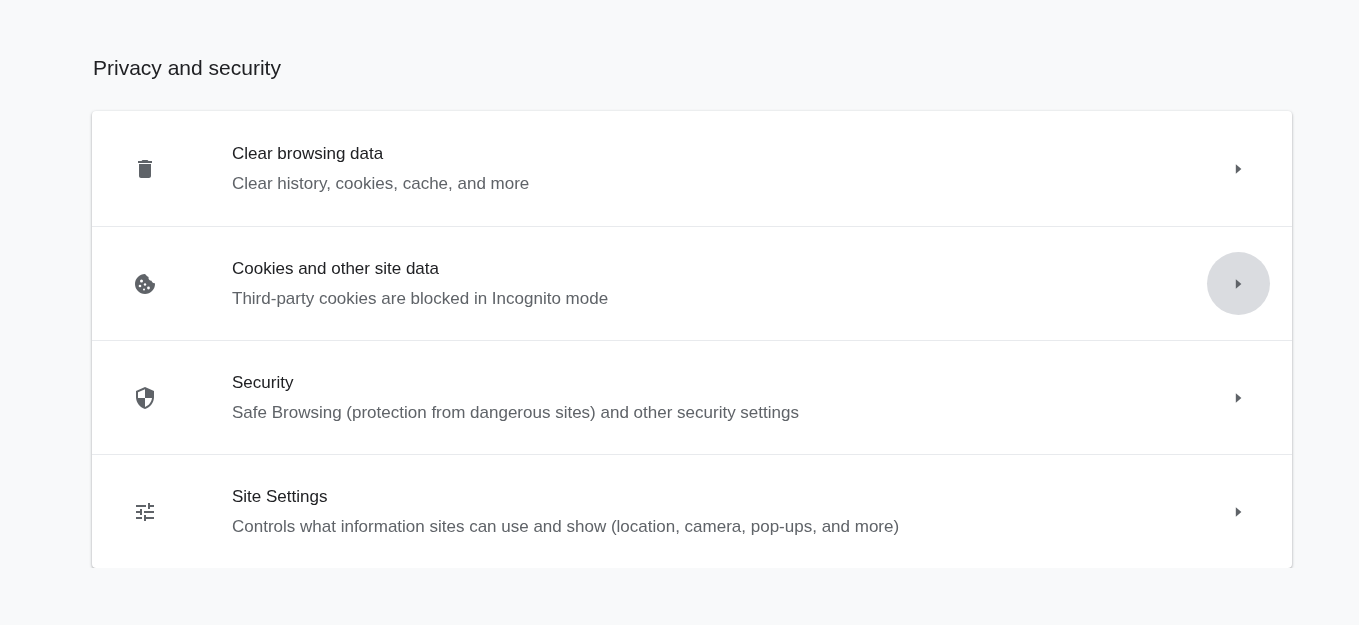 Image resolution: width=1359 pixels, height=625 pixels. I want to click on row-subtitle: Third-party cookies are blocked in Incognito mode, so click(421, 298).